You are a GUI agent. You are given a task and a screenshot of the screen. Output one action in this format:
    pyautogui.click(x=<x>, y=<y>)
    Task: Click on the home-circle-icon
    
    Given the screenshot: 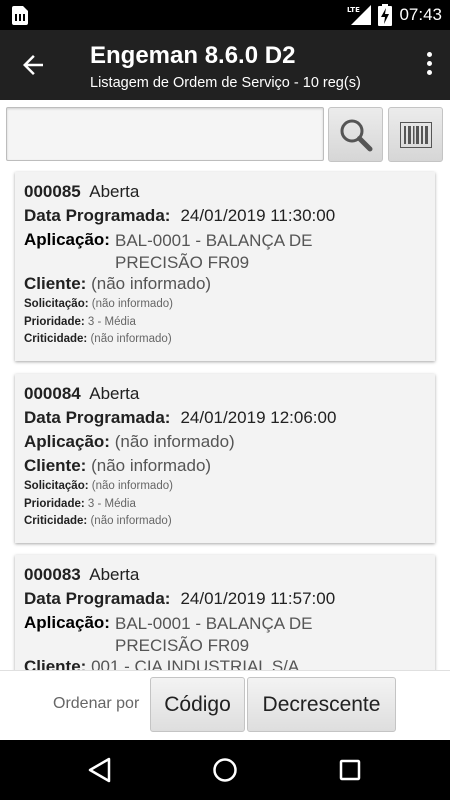 What is the action you would take?
    pyautogui.click(x=225, y=770)
    